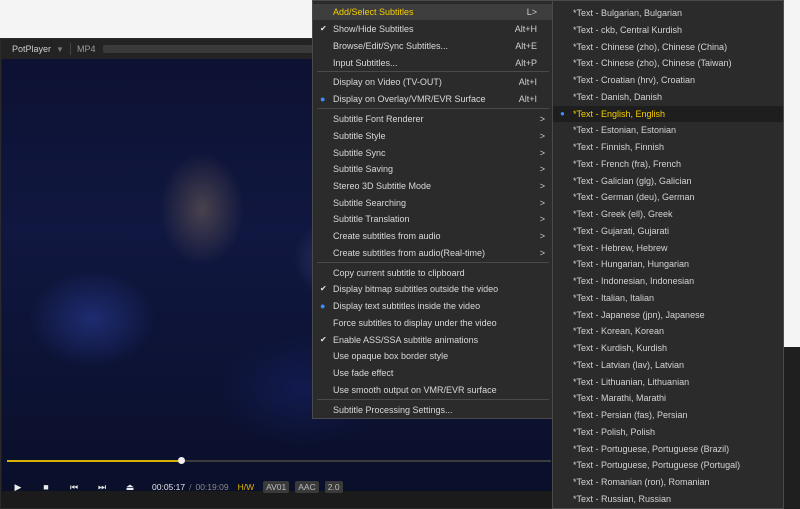  I want to click on shortcut-label: Alt+E, so click(526, 46).